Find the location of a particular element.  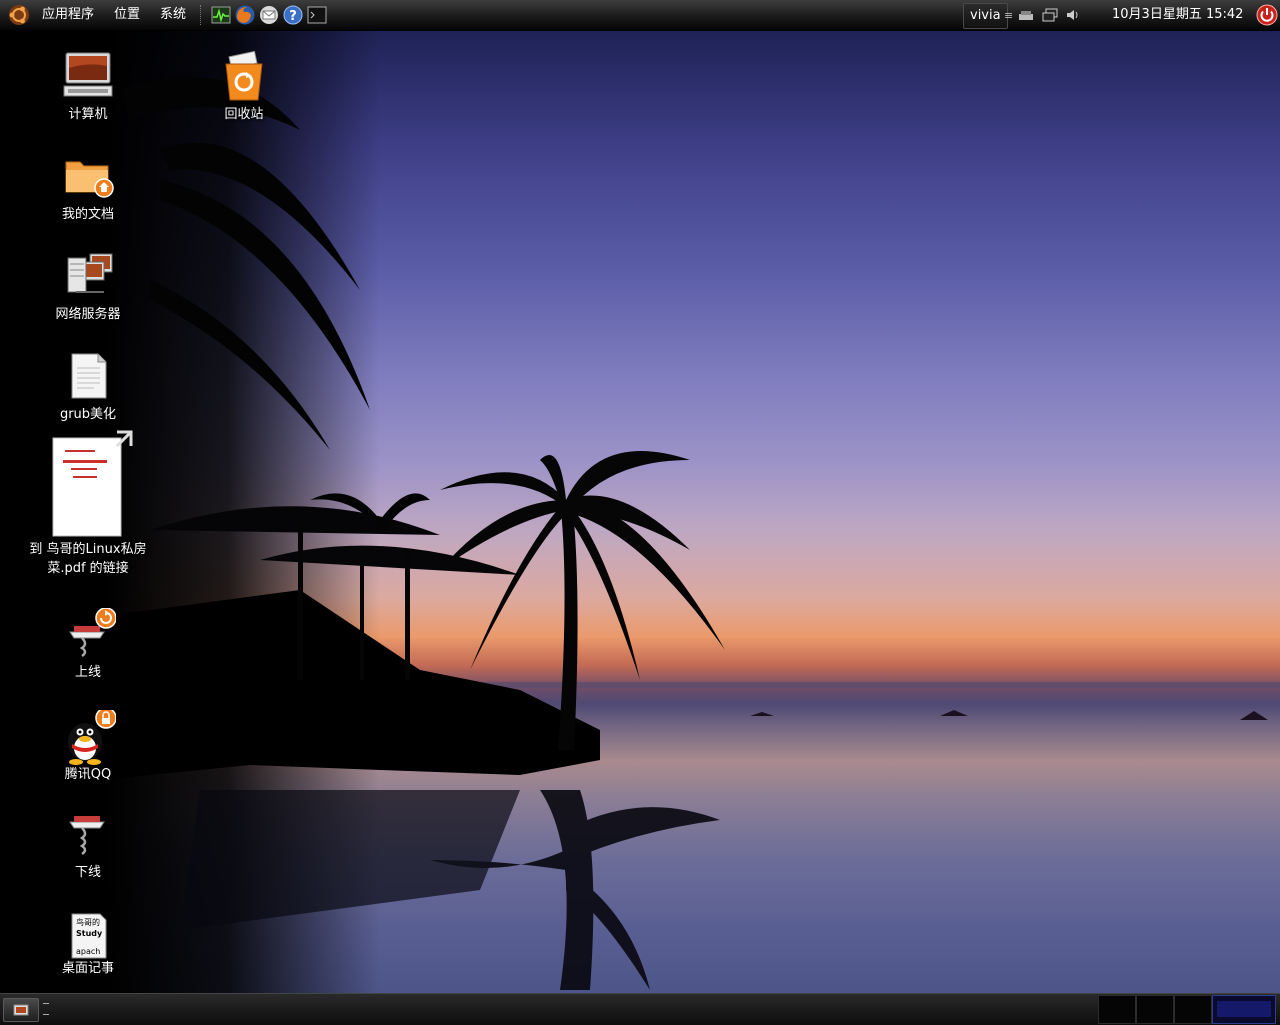

firefox-icon is located at coordinates (245, 15).